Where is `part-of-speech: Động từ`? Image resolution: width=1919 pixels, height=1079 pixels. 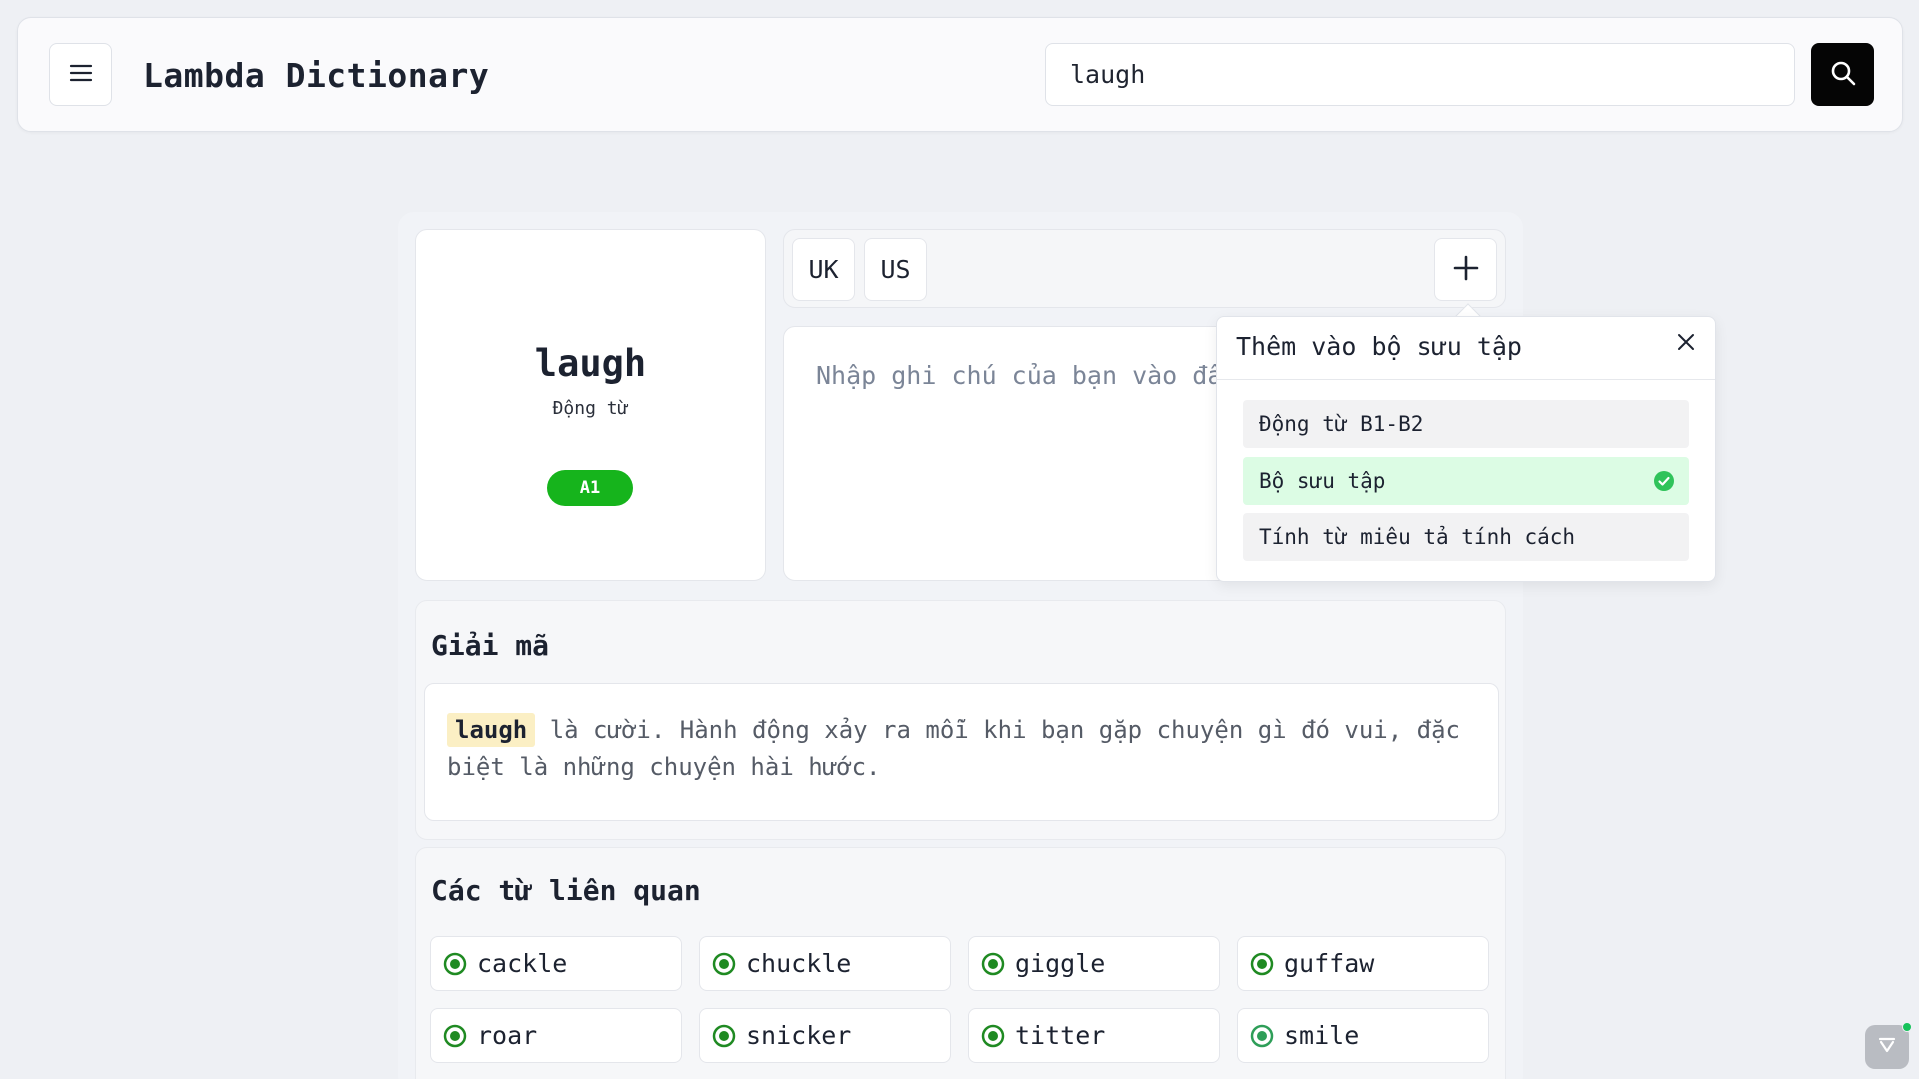 part-of-speech: Động từ is located at coordinates (590, 408).